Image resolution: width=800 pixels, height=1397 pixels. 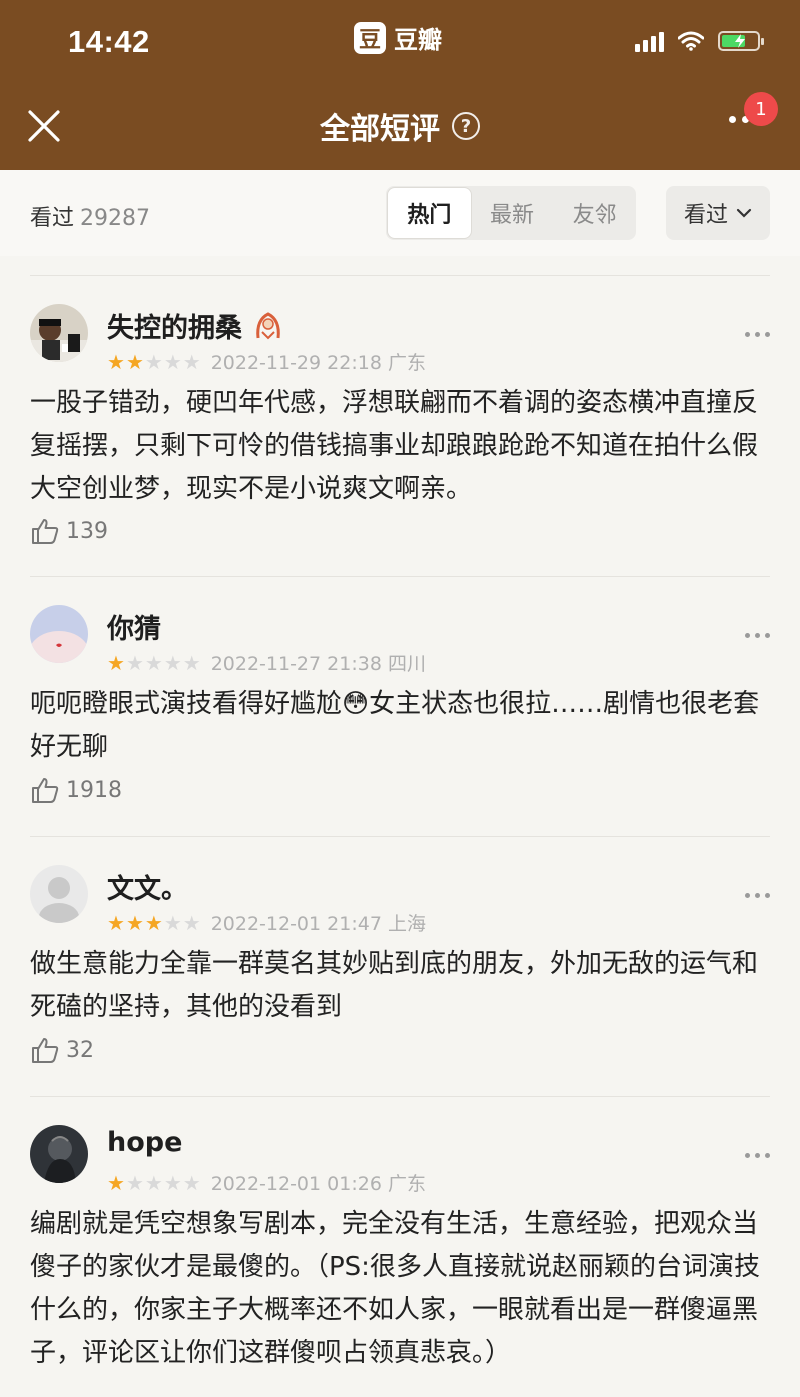 I want to click on comment-meta: ★ ★ ★ ★ ★ 2022-11-29 22:18 广东, so click(x=266, y=361).